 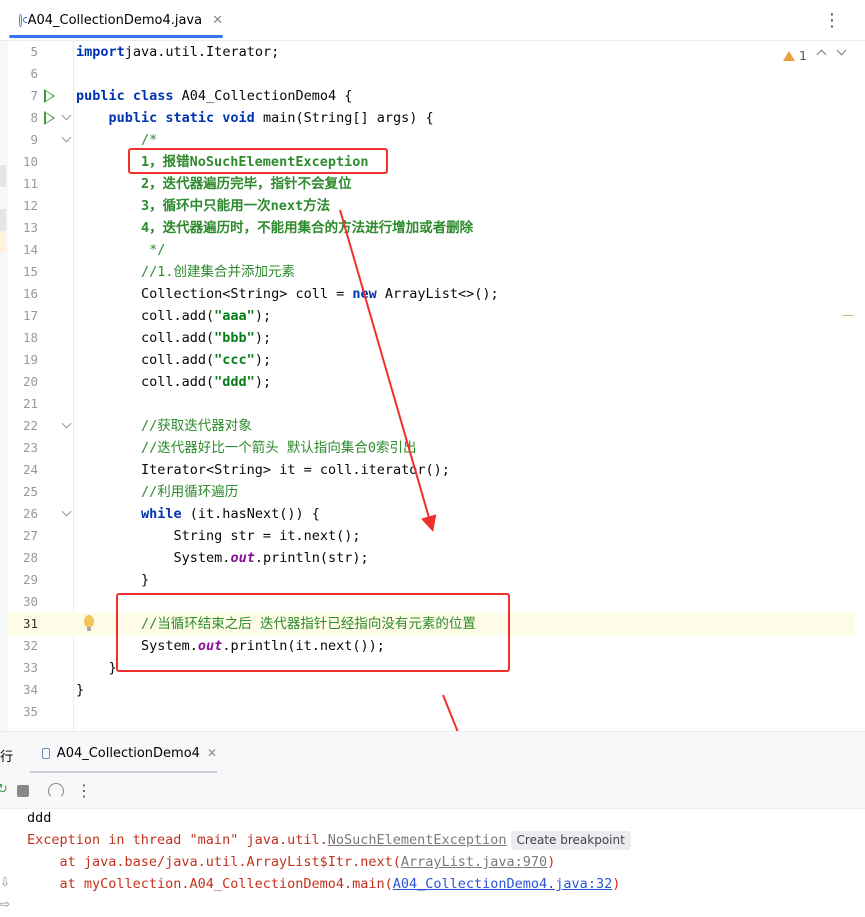 I want to click on line-number: 13, so click(x=23, y=228).